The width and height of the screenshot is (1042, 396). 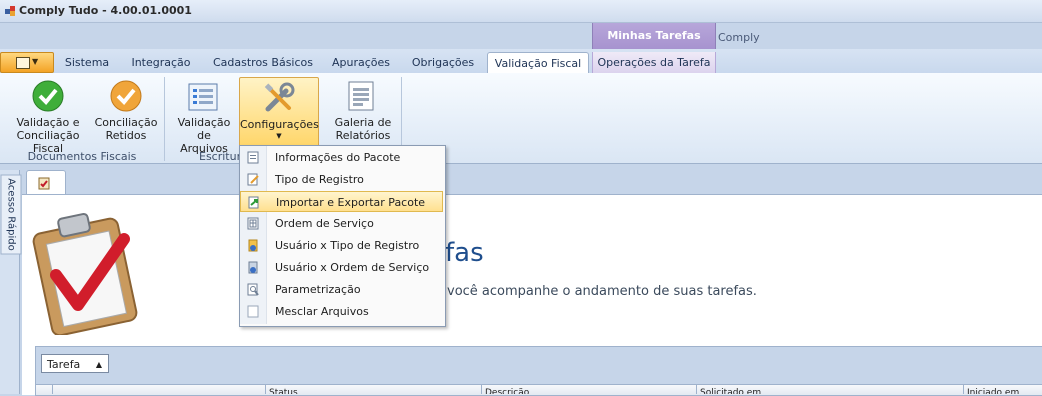 I want to click on menu-item-informacoes-pacote: Informações do Pacote, so click(x=341, y=157).